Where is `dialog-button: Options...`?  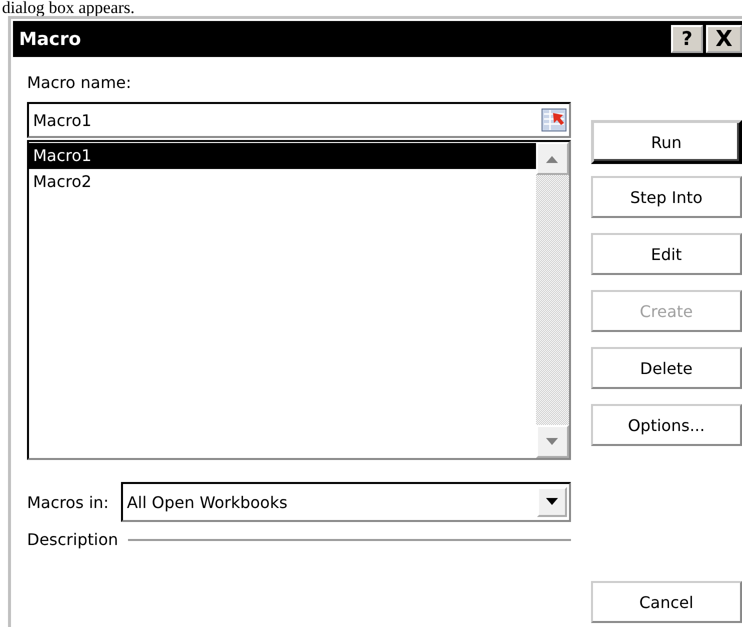
dialog-button: Options... is located at coordinates (666, 425).